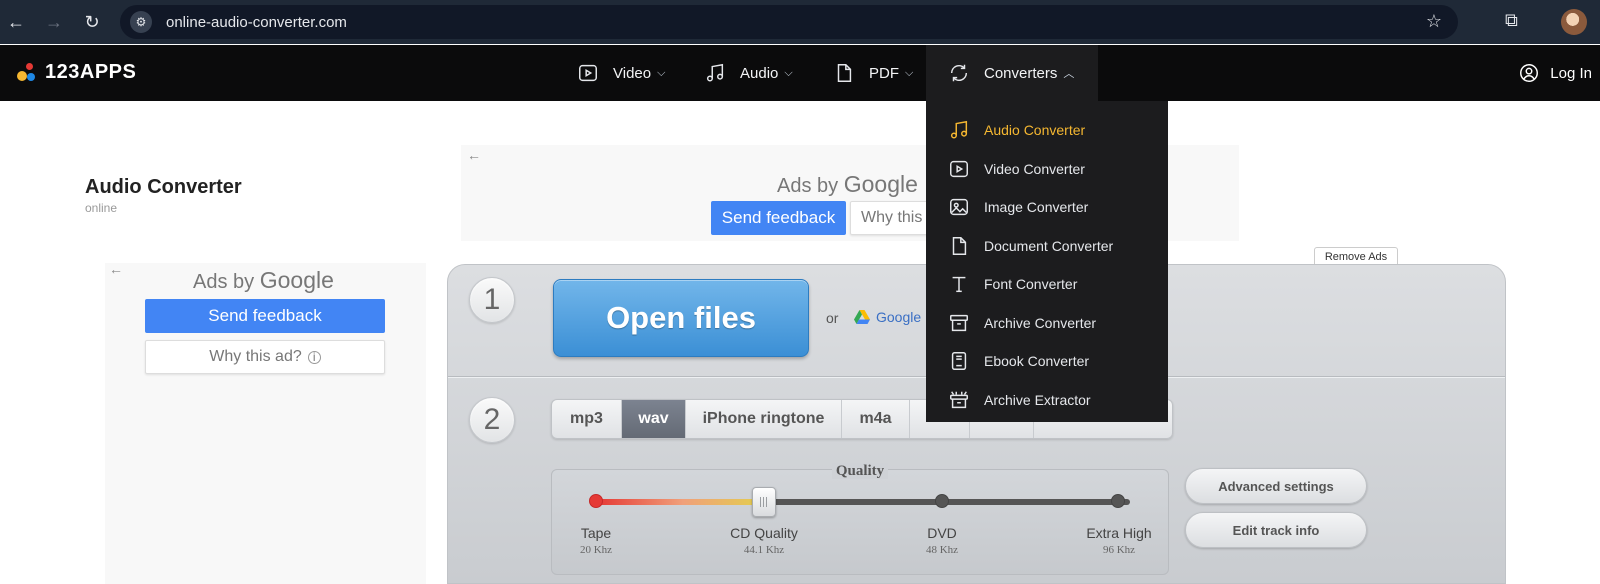 This screenshot has height=584, width=1600. What do you see at coordinates (492, 420) in the screenshot?
I see `step-number: 2` at bounding box center [492, 420].